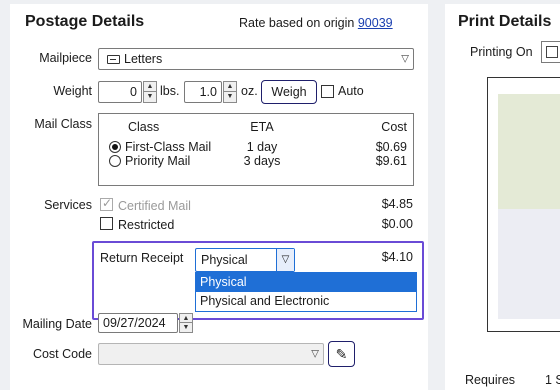 This screenshot has height=390, width=560. Describe the element at coordinates (142, 258) in the screenshot. I see `return-receipt-label: Return Receipt` at that location.